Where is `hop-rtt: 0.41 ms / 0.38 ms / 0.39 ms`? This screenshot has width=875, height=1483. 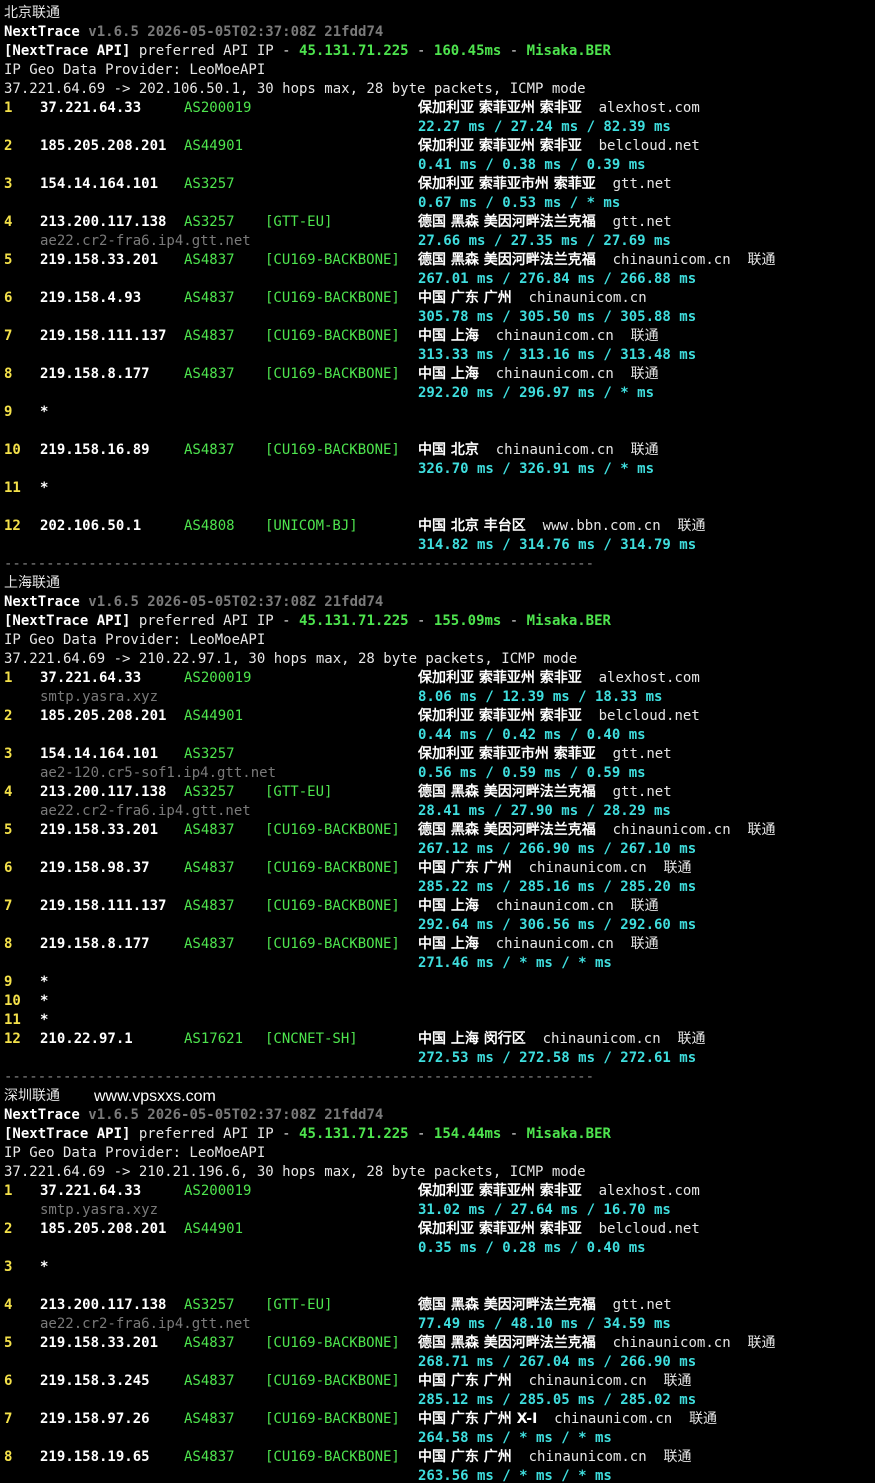 hop-rtt: 0.41 ms / 0.38 ms / 0.39 ms is located at coordinates (532, 165).